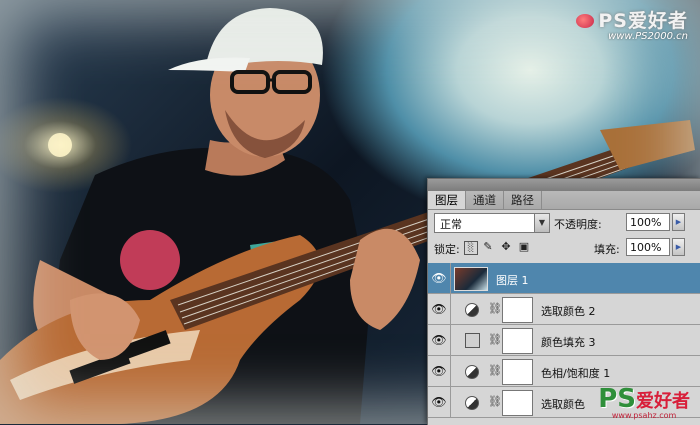 This screenshot has height=425, width=700. What do you see at coordinates (663, 401) in the screenshot?
I see `watermark-cn: 爱好者` at bounding box center [663, 401].